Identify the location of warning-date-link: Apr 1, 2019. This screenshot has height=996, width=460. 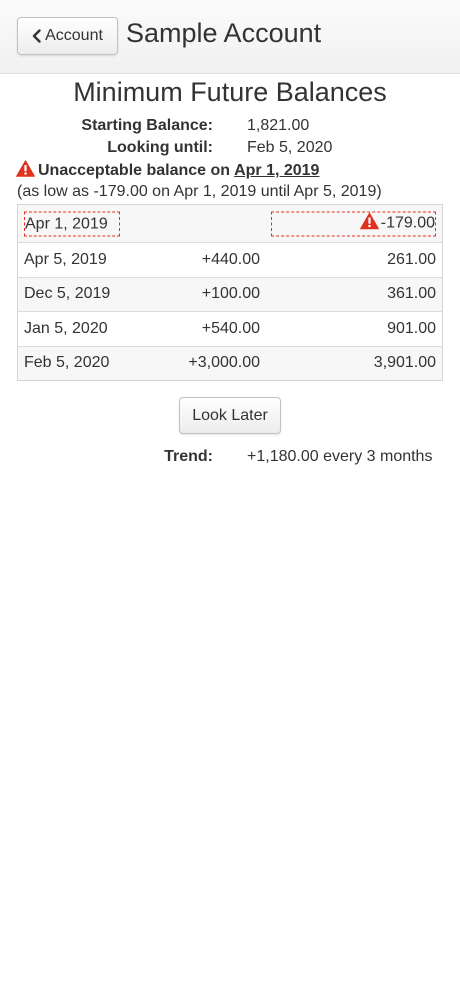
(276, 171).